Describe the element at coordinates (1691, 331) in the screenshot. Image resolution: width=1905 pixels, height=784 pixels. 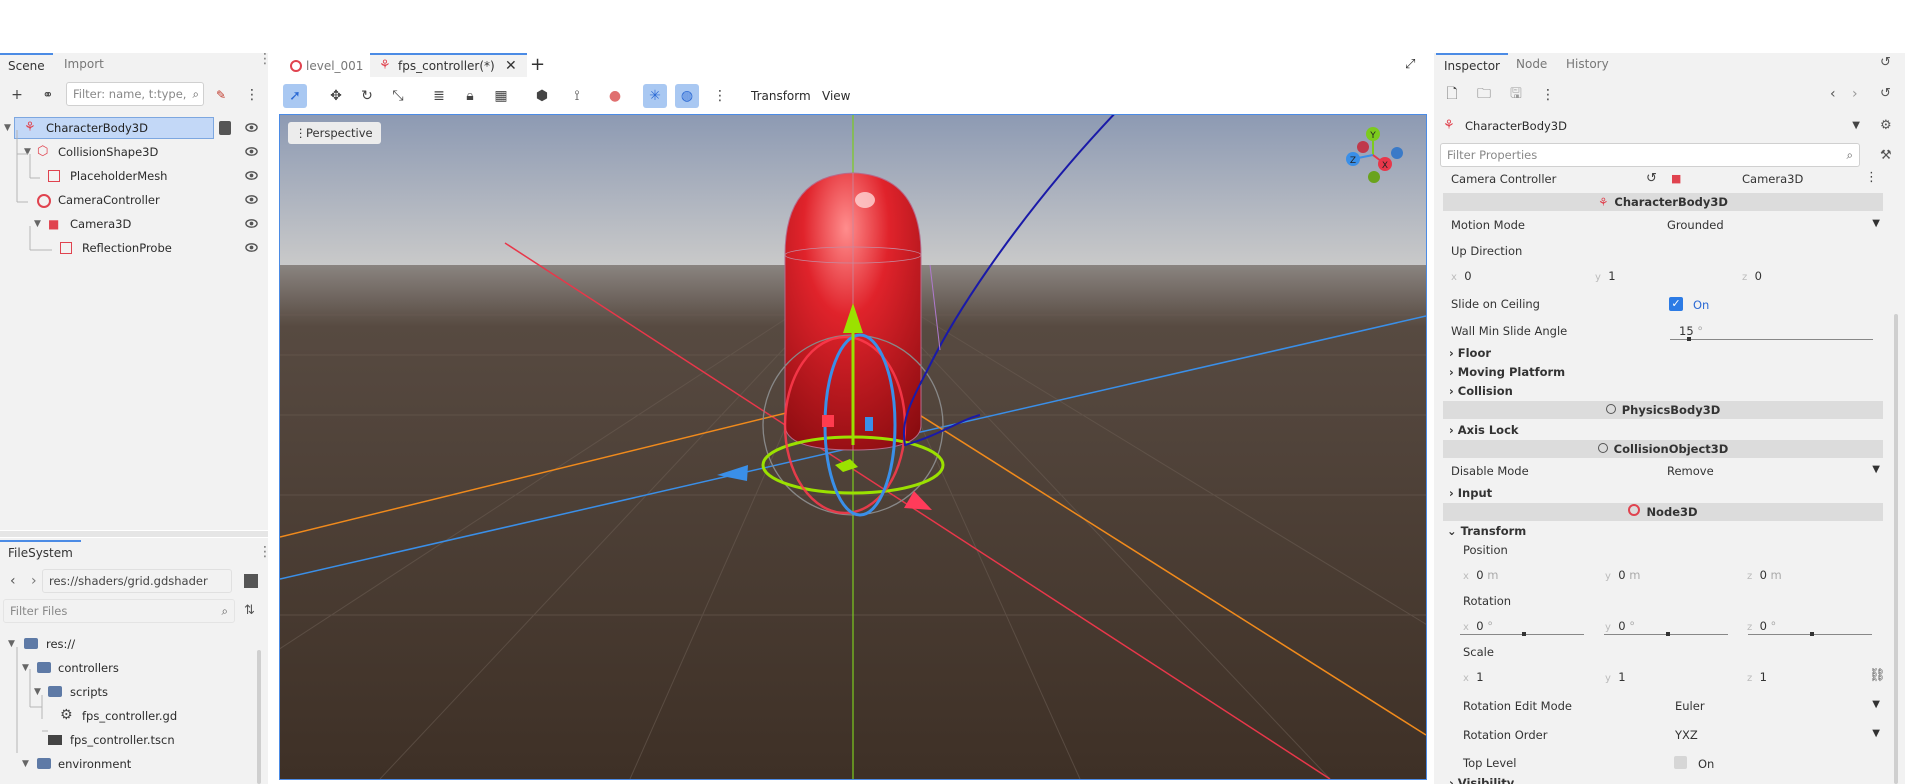
I see `wall-min-slide-angle-value: 15 °` at that location.